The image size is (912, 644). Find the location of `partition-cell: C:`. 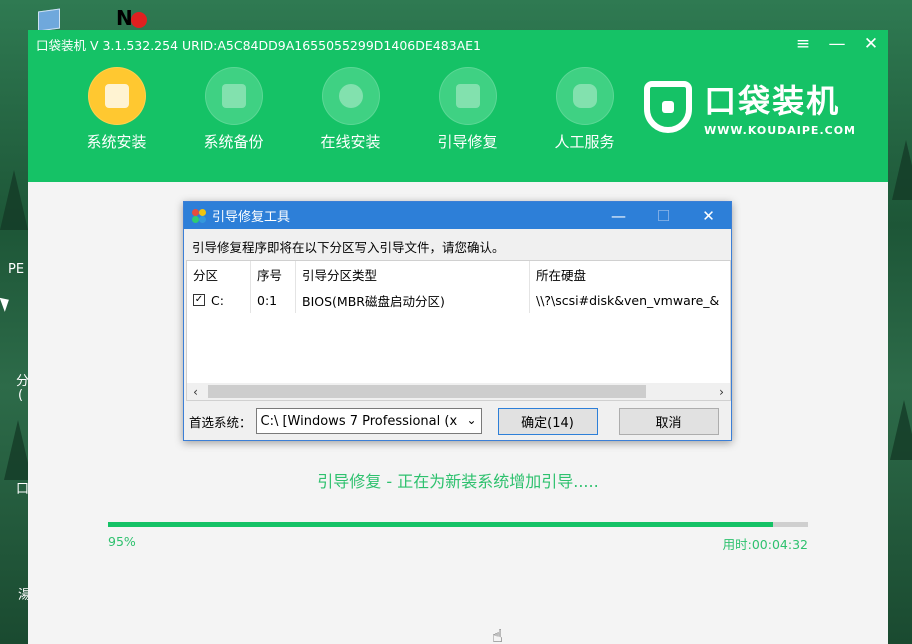

partition-cell: C: is located at coordinates (217, 300).